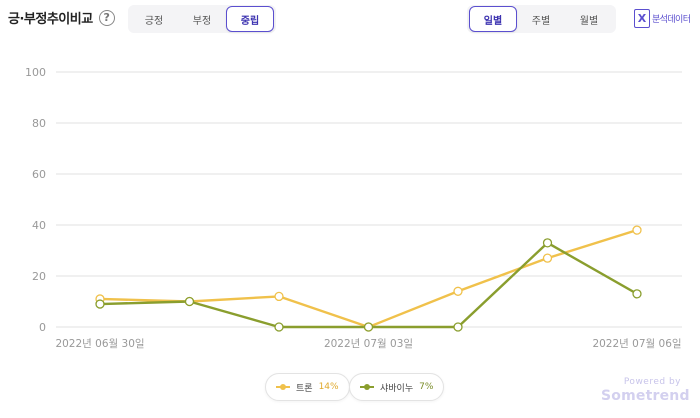 The height and width of the screenshot is (418, 700). I want to click on y-tick-label-100: 100, so click(35, 72).